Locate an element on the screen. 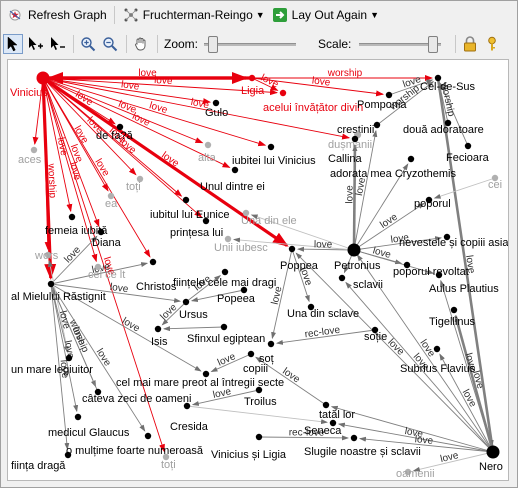 This screenshot has width=518, height=488. lay-out-again-label: Lay Out Again is located at coordinates (329, 15).